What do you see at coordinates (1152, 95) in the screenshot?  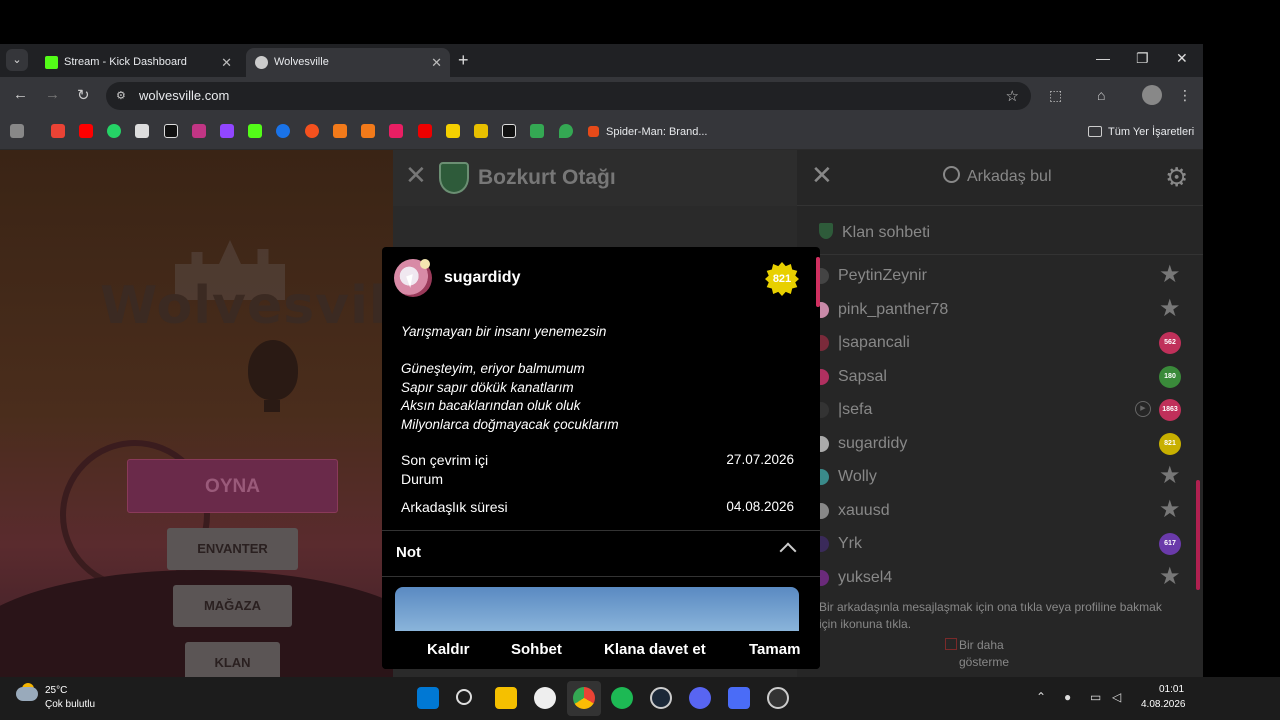 I see `profile-avatar` at bounding box center [1152, 95].